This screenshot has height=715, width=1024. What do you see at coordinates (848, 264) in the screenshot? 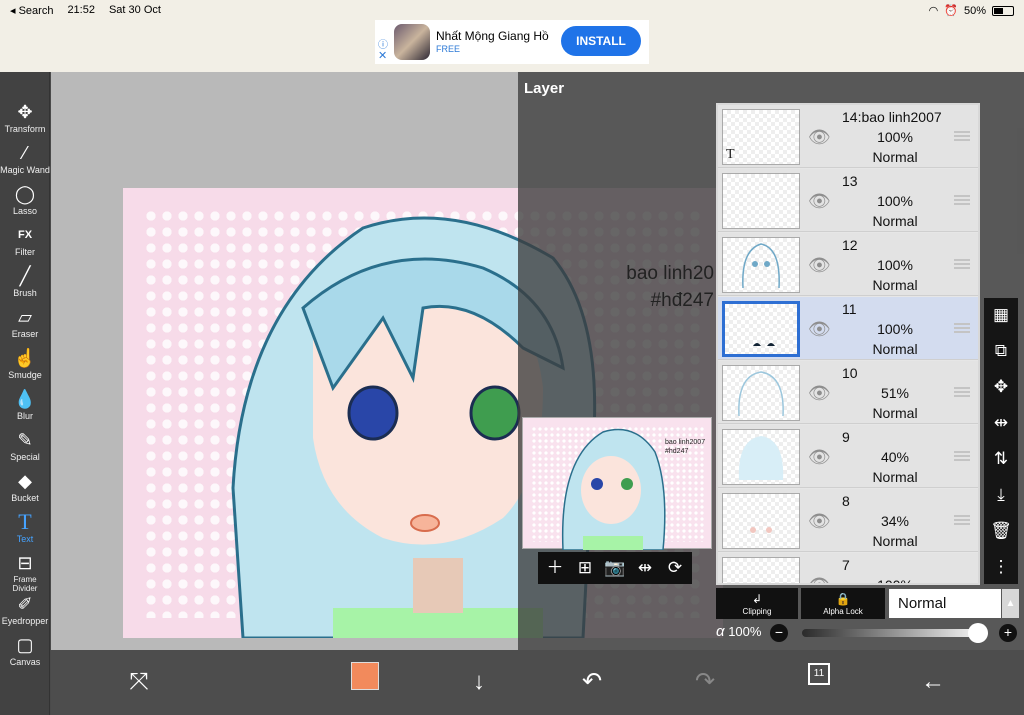
I see `layer-row: 👁 12 100% Normal` at bounding box center [848, 264].